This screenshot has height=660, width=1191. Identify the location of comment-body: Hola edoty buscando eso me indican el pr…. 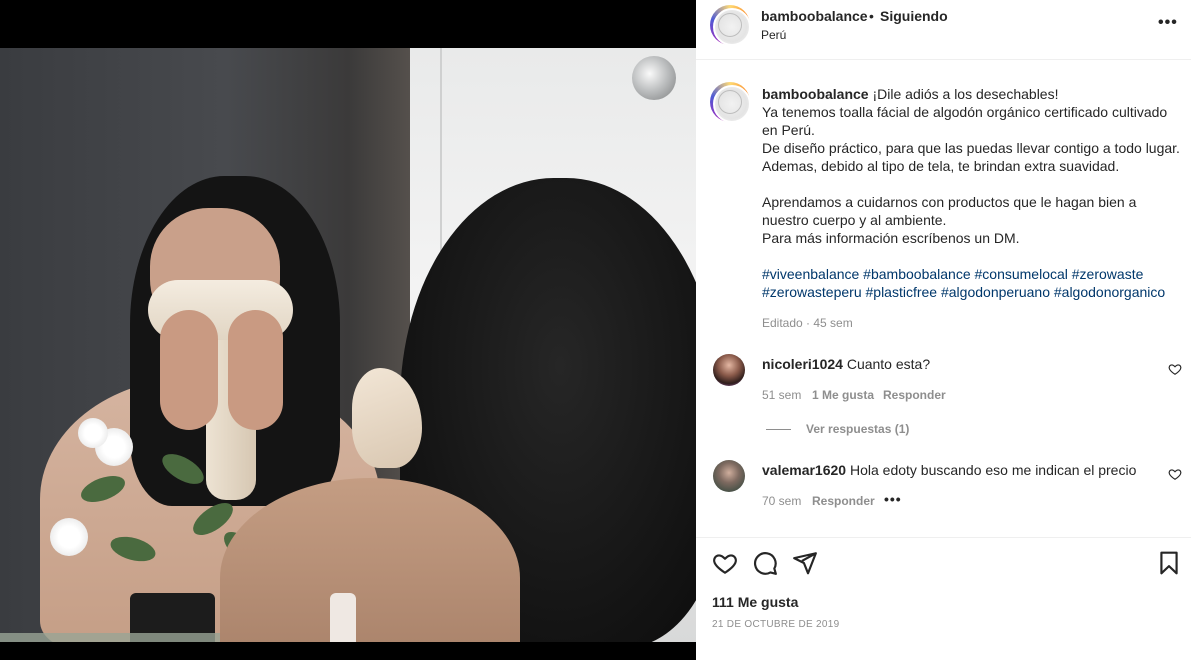
(993, 470).